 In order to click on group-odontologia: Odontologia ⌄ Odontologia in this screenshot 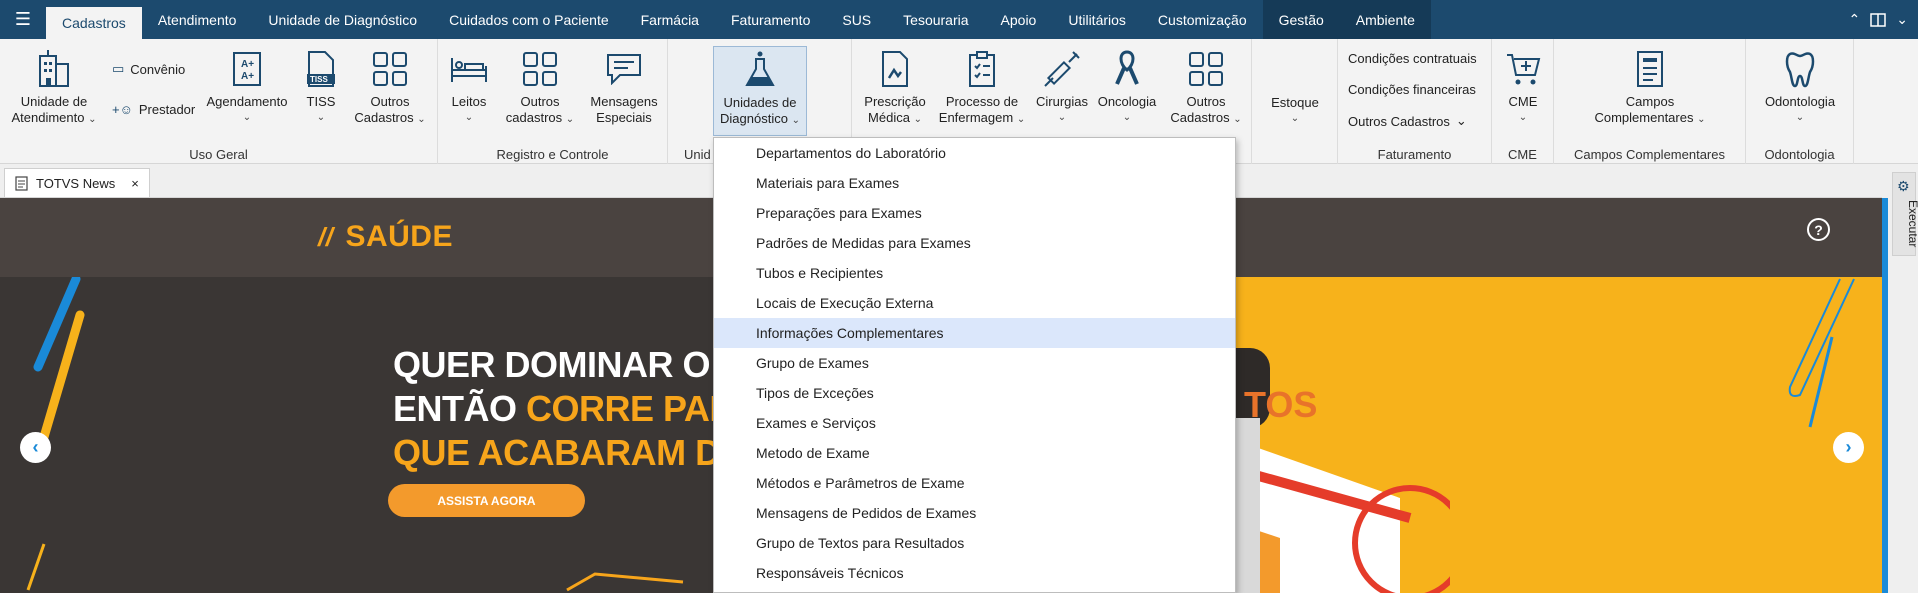, I will do `click(1800, 101)`.